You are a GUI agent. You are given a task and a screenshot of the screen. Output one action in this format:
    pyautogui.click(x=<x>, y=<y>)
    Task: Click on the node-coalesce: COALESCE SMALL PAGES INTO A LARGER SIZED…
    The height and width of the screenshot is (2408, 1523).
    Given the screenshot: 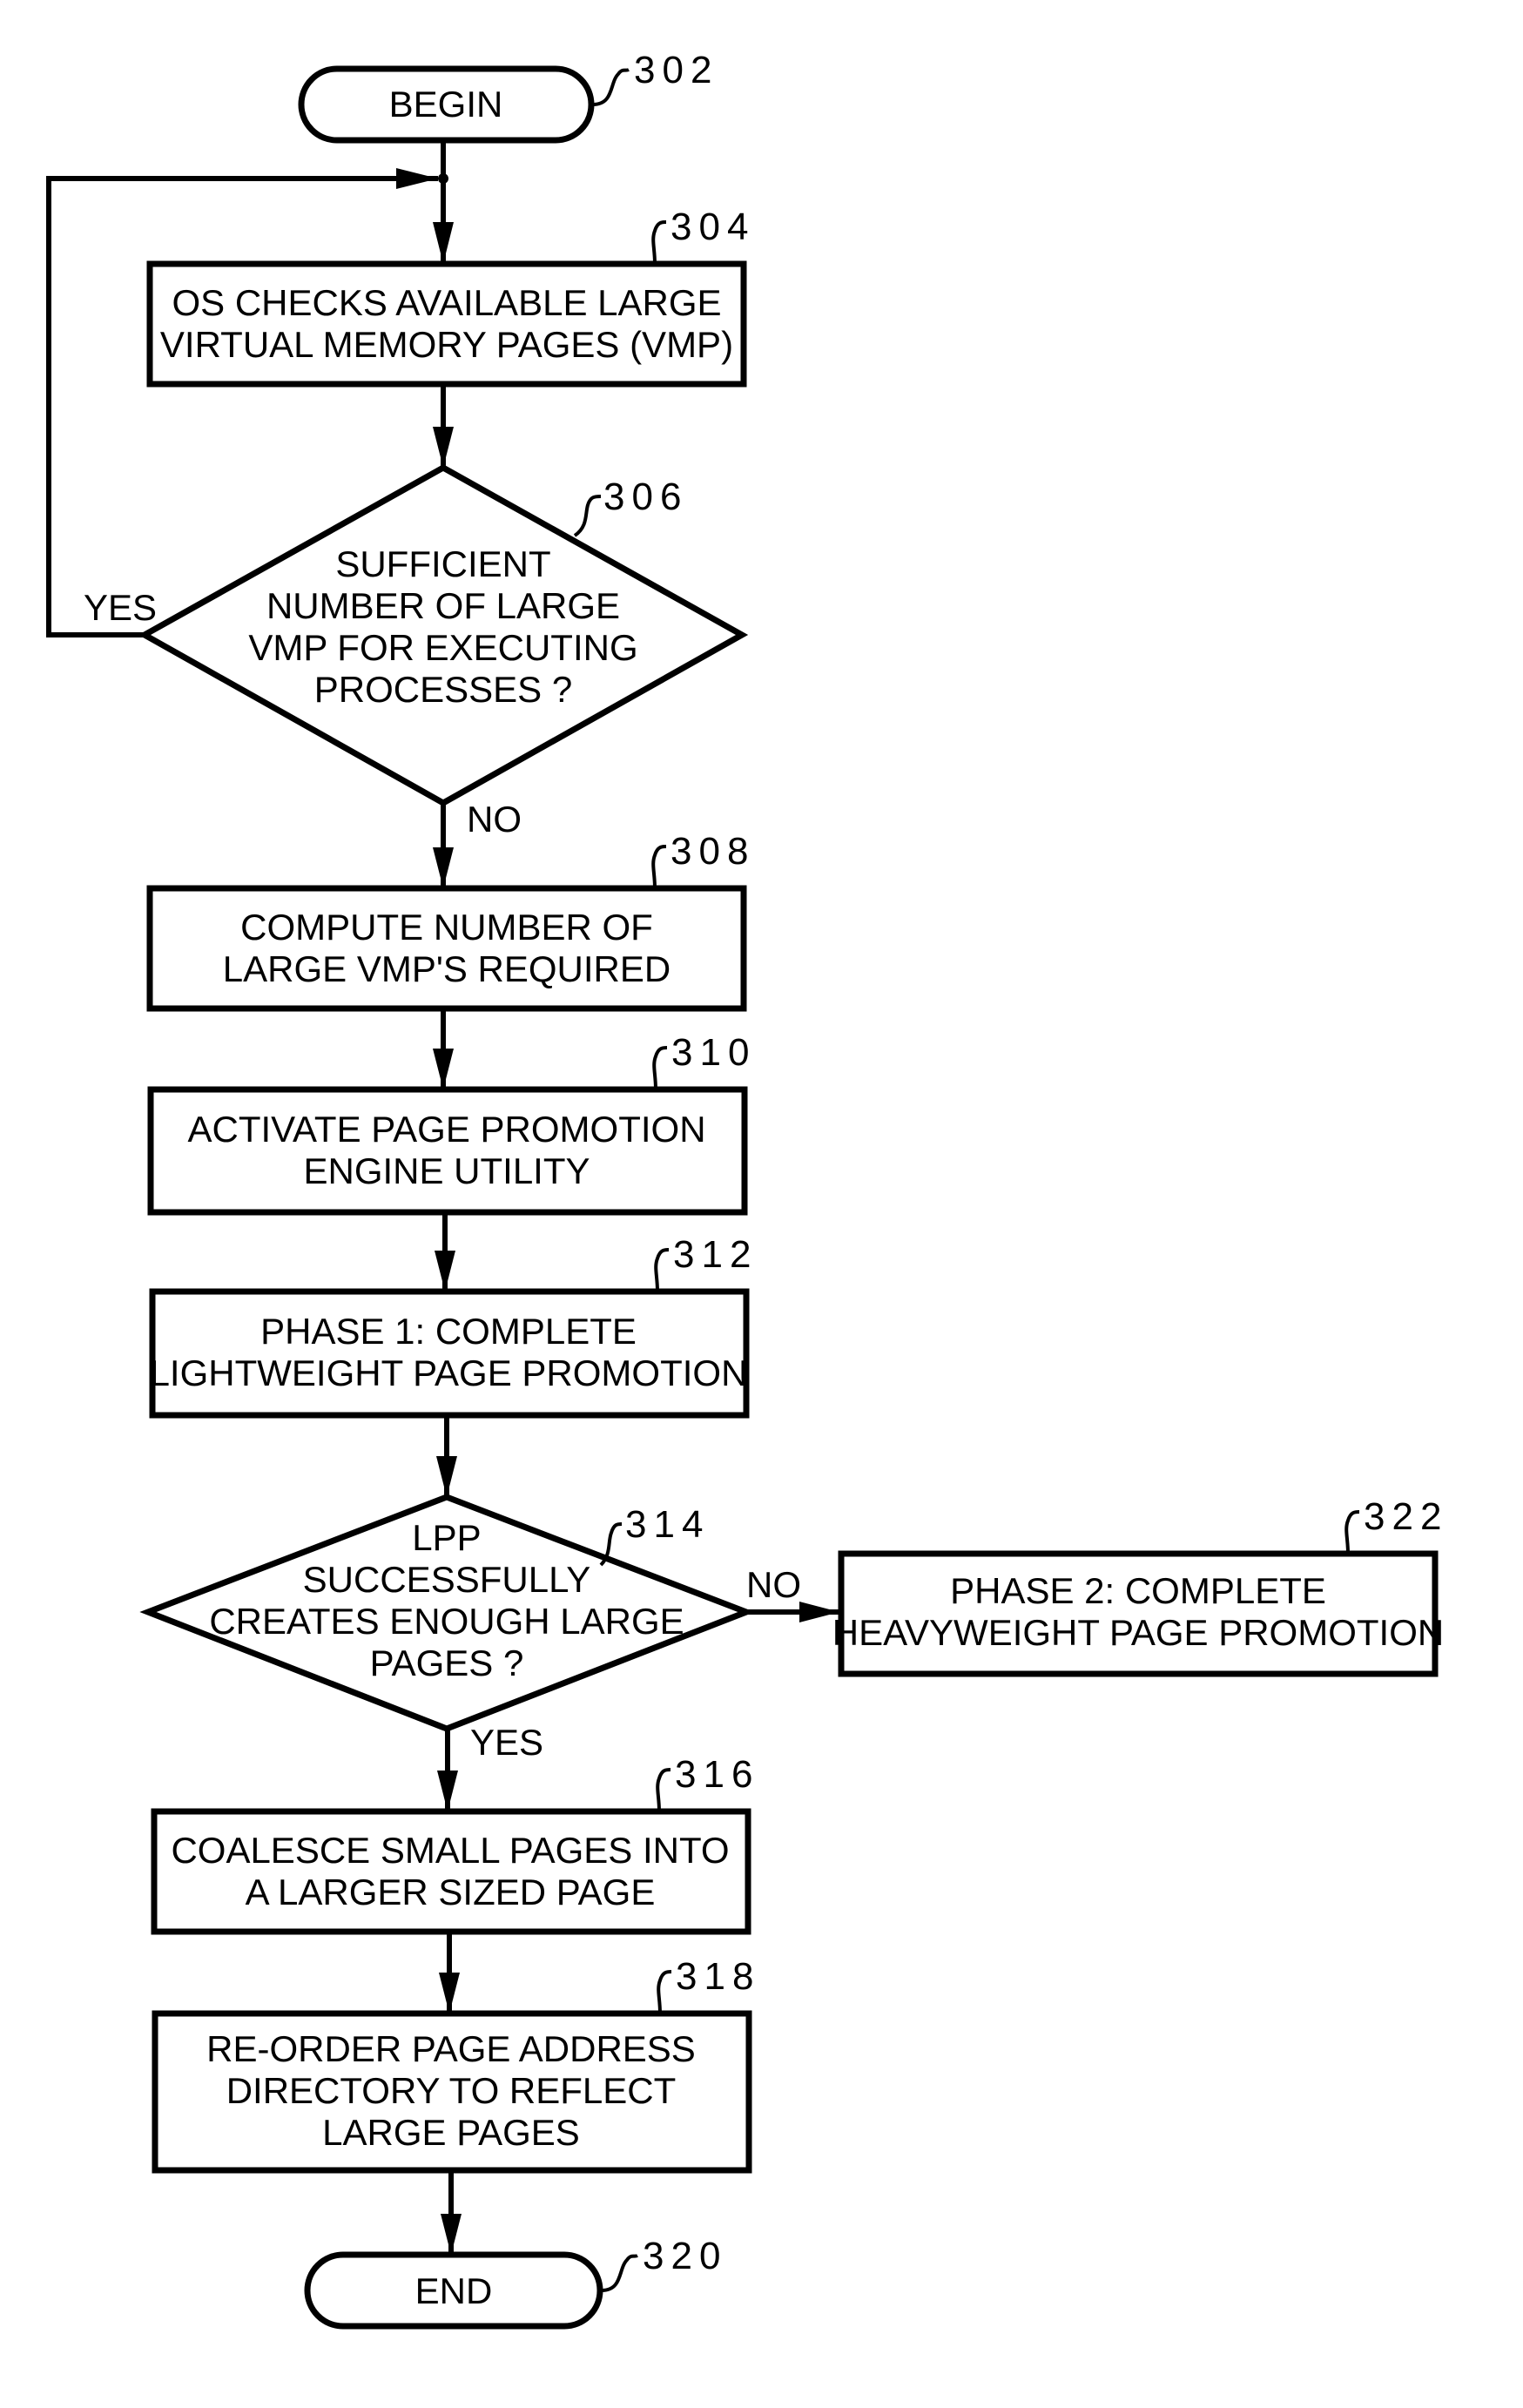 What is the action you would take?
    pyautogui.click(x=455, y=1844)
    